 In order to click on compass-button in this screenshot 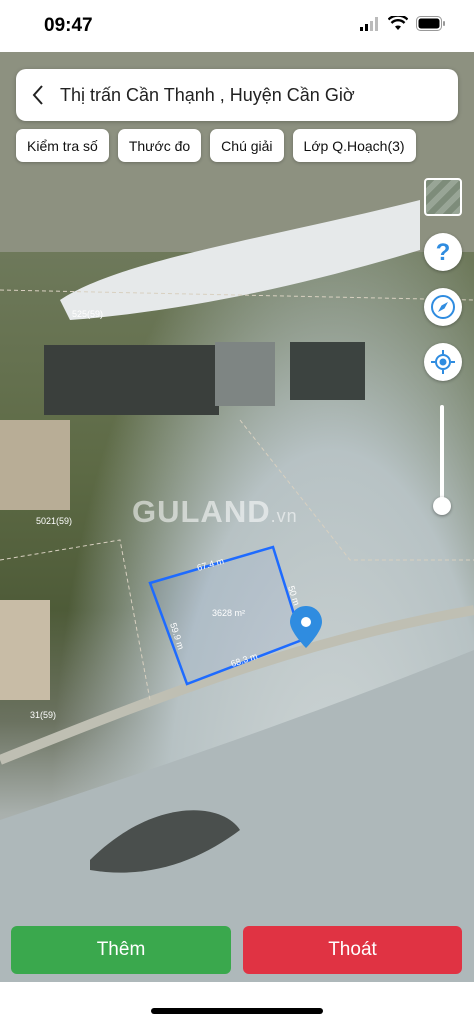, I will do `click(443, 307)`.